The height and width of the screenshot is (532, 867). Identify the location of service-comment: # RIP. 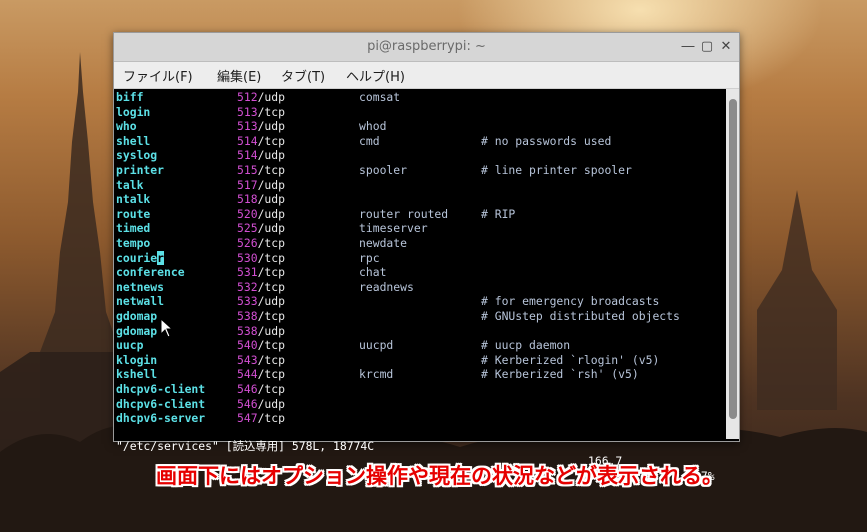
(498, 213).